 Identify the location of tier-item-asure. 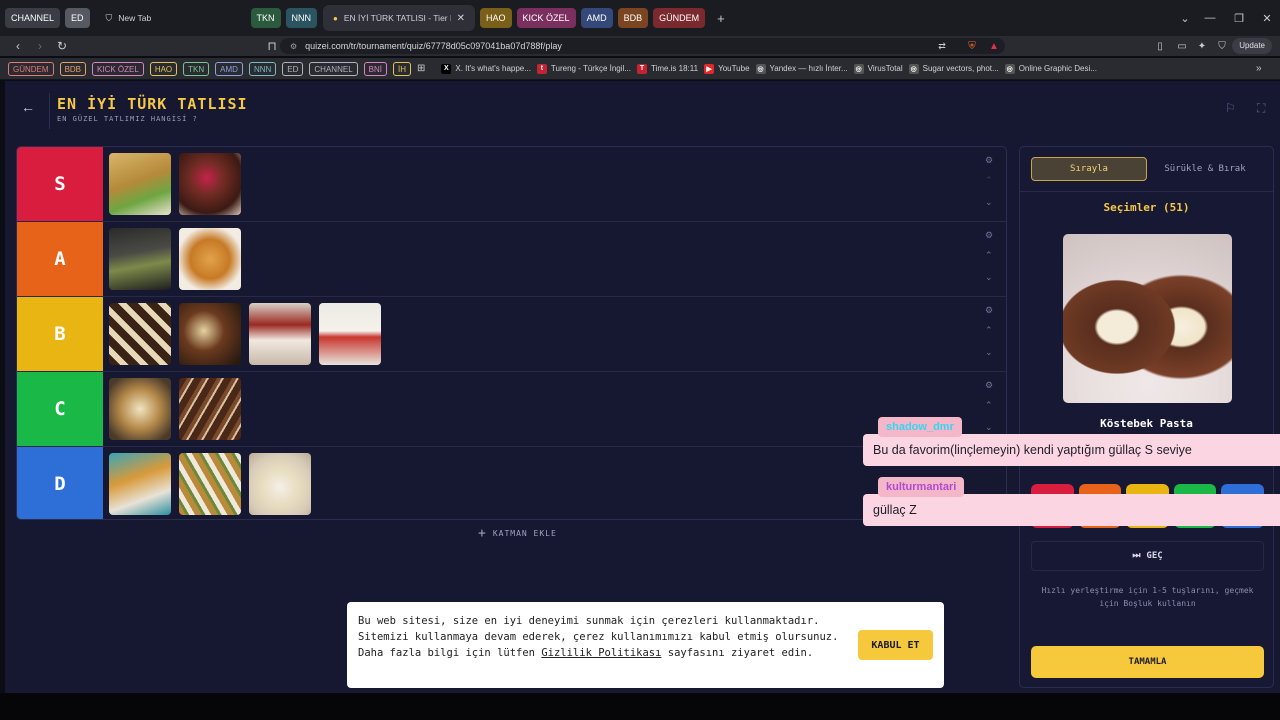
(210, 184).